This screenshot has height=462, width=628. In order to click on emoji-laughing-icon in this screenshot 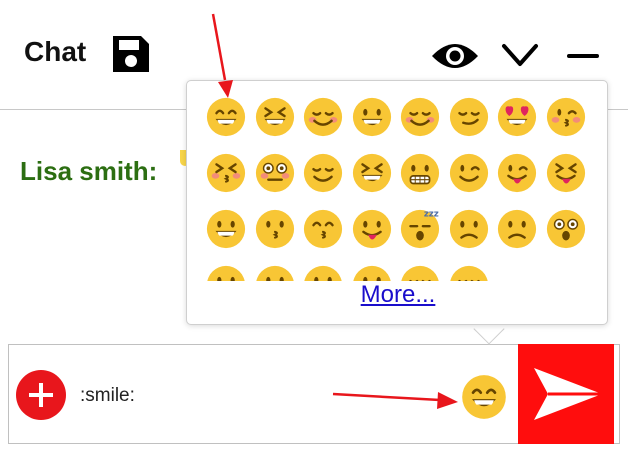, I will do `click(275, 117)`.